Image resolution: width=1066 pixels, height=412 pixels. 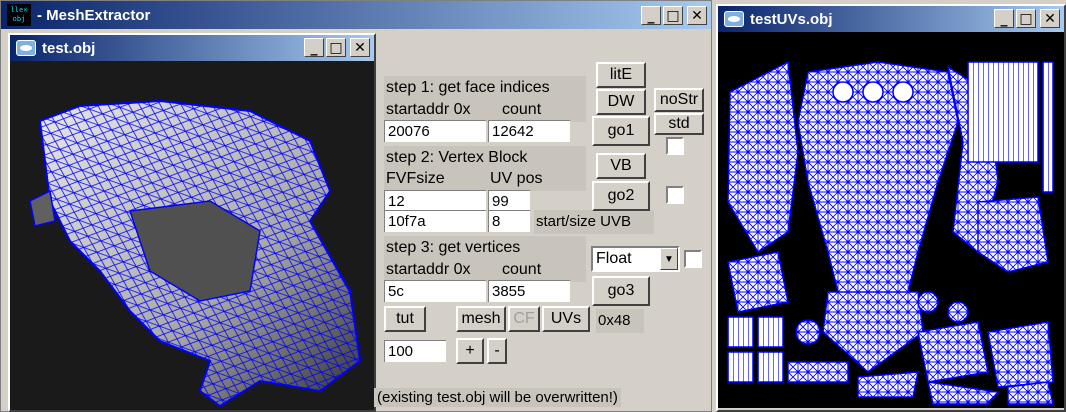 I want to click on uvs-button: UVs, so click(x=566, y=319).